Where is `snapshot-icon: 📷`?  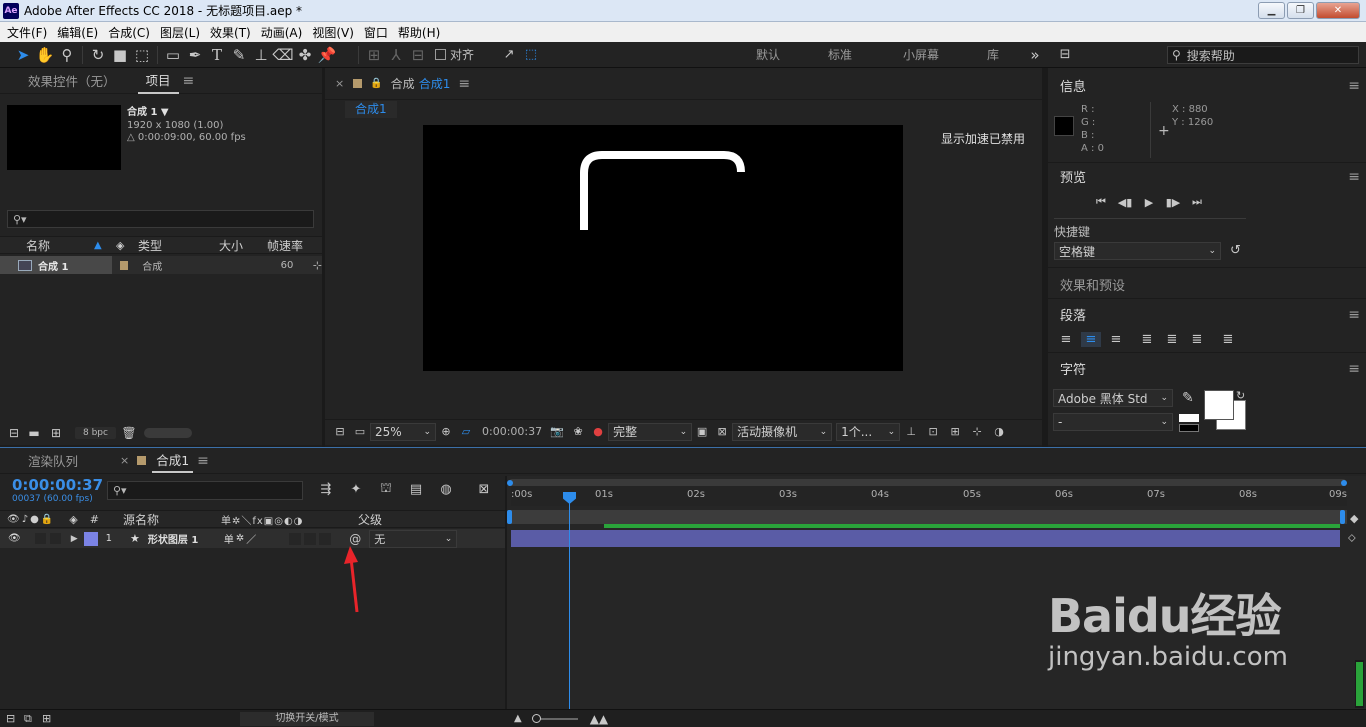 snapshot-icon: 📷 is located at coordinates (557, 432).